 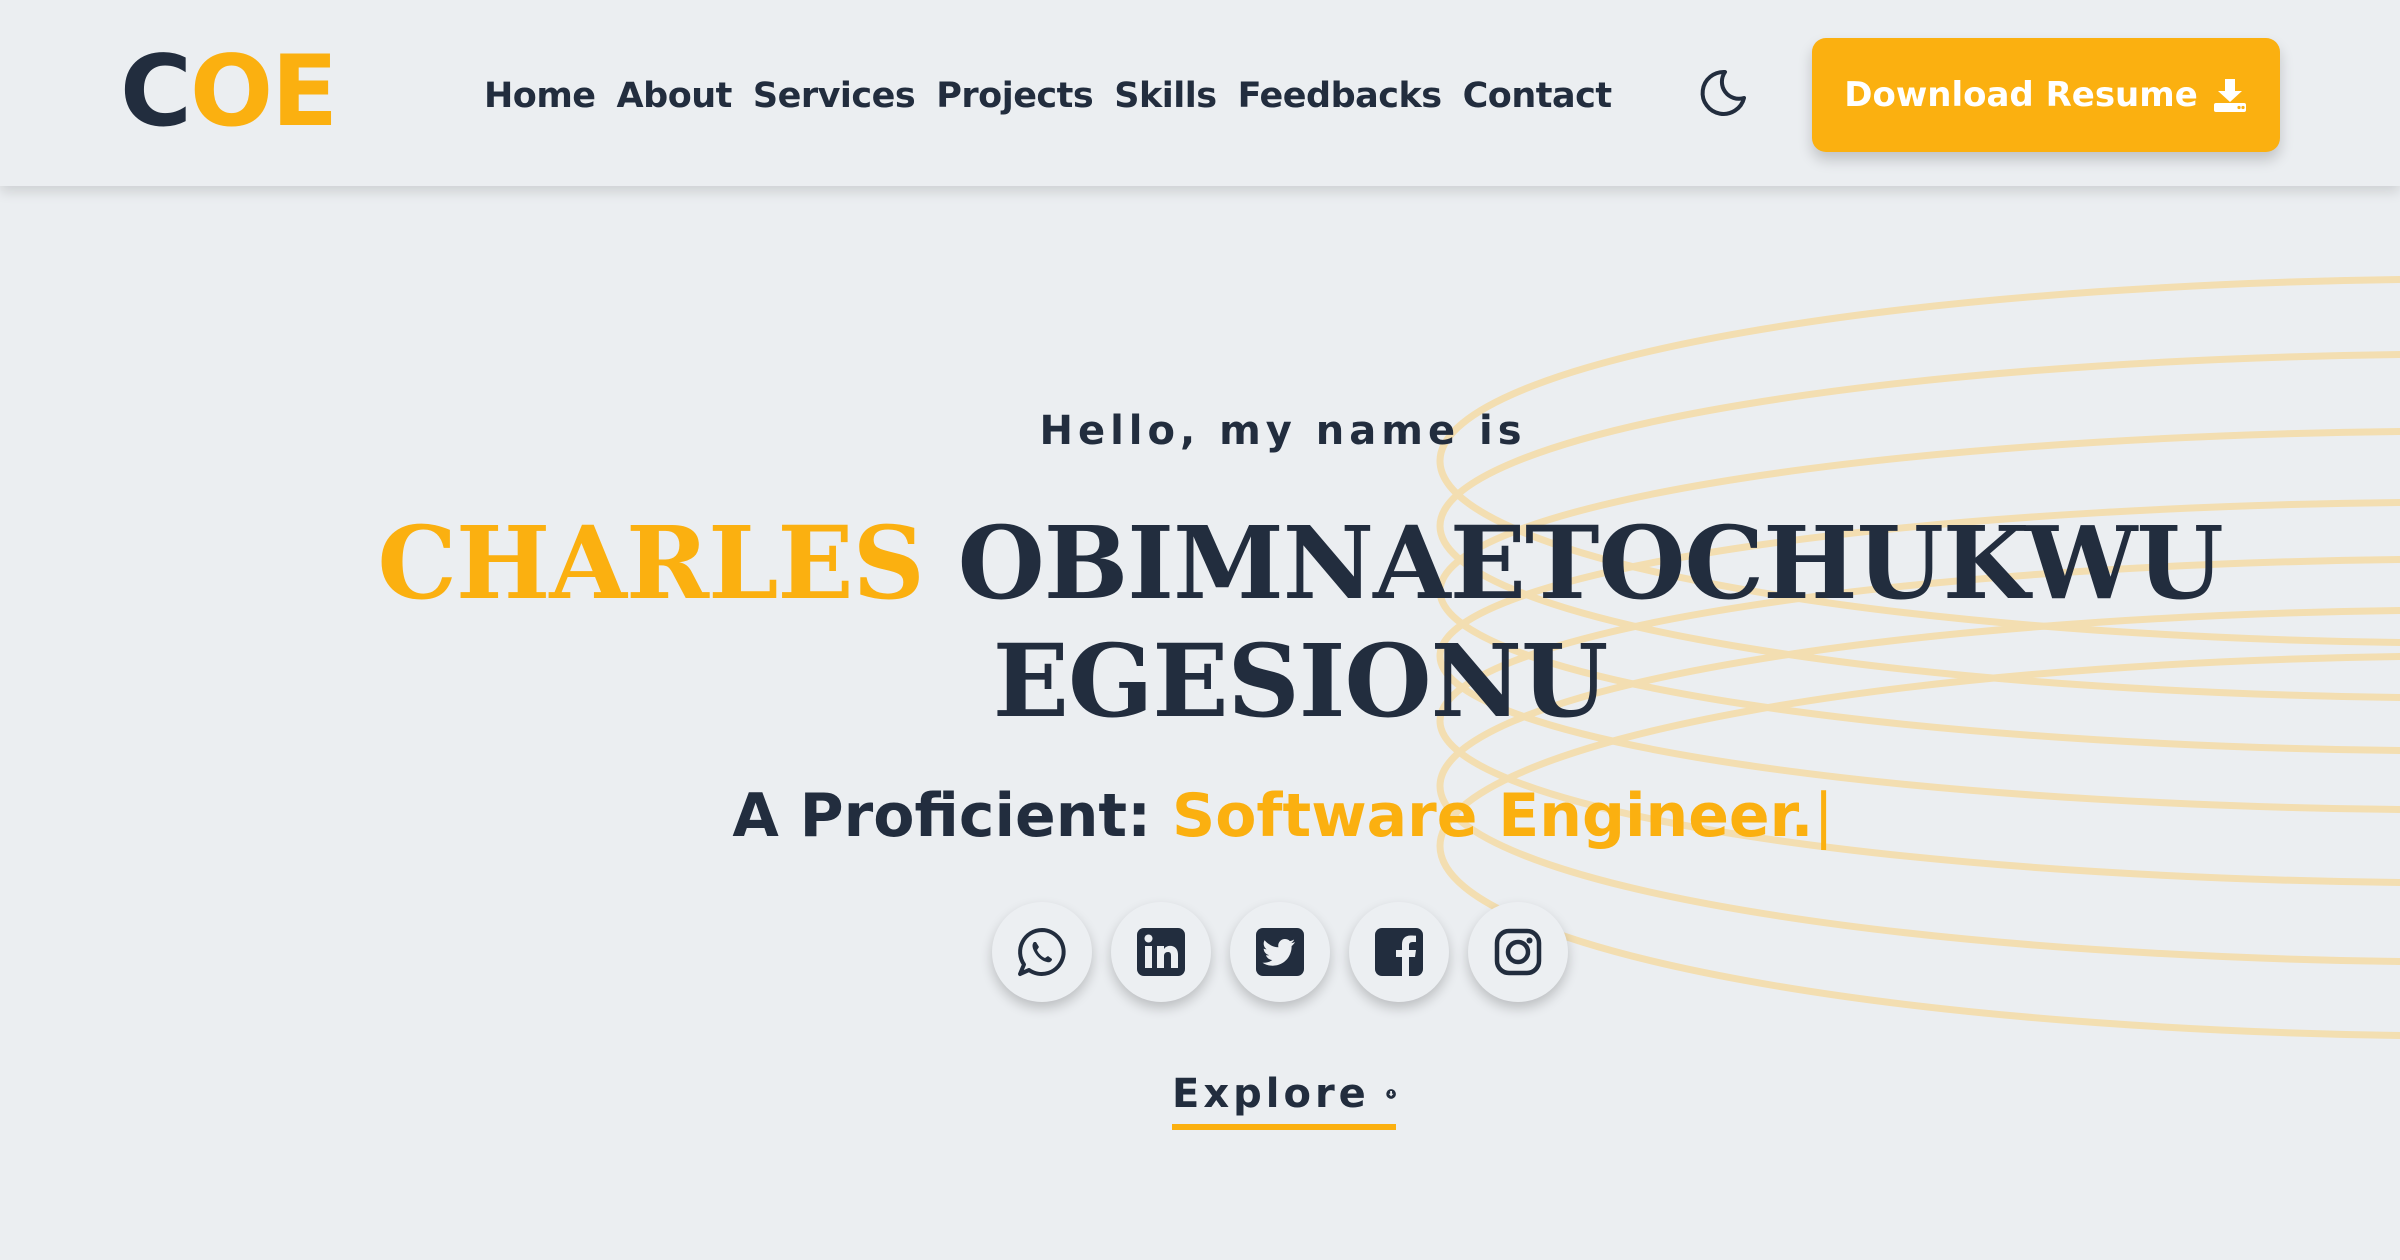 I want to click on instagram-link, so click(x=1518, y=952).